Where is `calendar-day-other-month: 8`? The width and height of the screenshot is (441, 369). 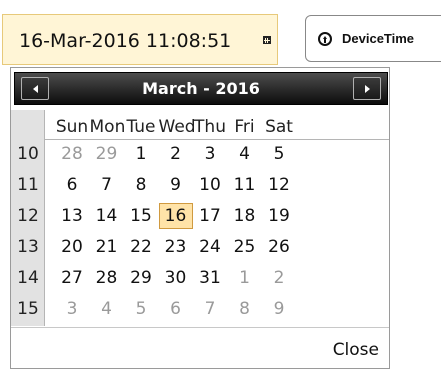 calendar-day-other-month: 8 is located at coordinates (245, 309).